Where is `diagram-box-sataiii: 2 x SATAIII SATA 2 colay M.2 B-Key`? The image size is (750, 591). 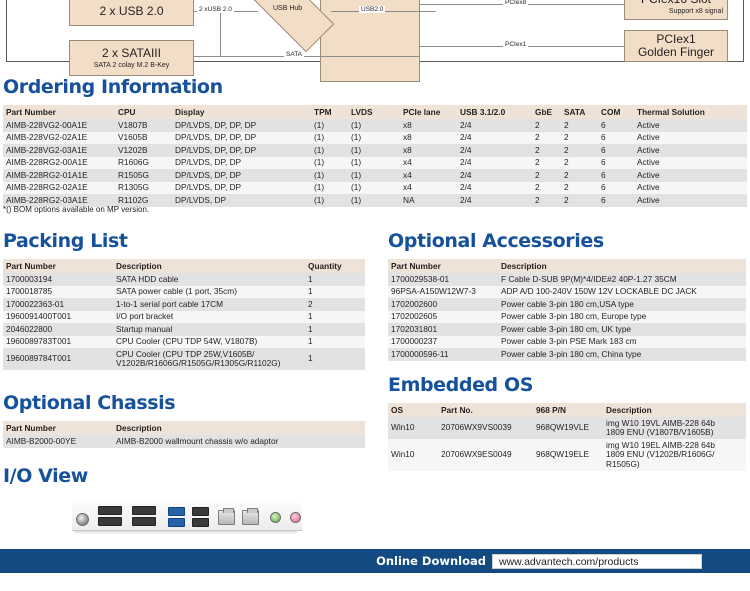
diagram-box-sataiii: 2 x SATAIII SATA 2 colay M.2 B-Key is located at coordinates (131, 58).